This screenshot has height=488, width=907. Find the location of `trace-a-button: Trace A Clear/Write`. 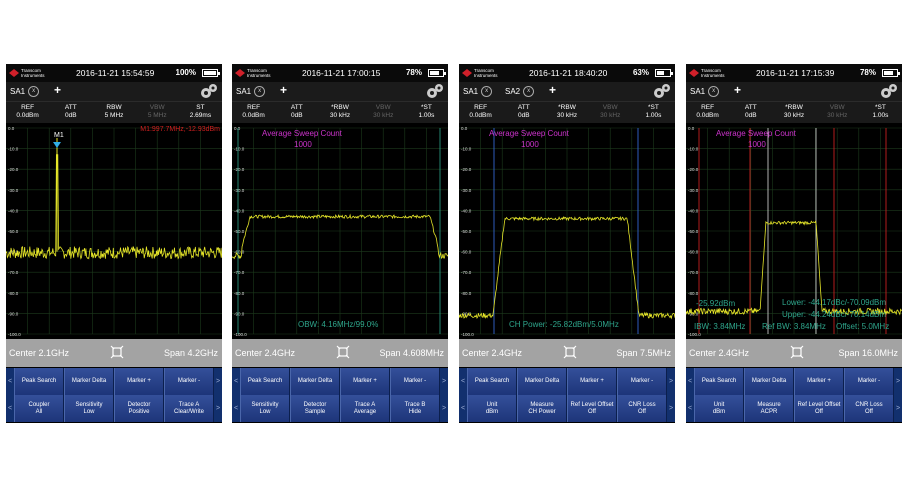

trace-a-button: Trace A Clear/Write is located at coordinates (189, 408).